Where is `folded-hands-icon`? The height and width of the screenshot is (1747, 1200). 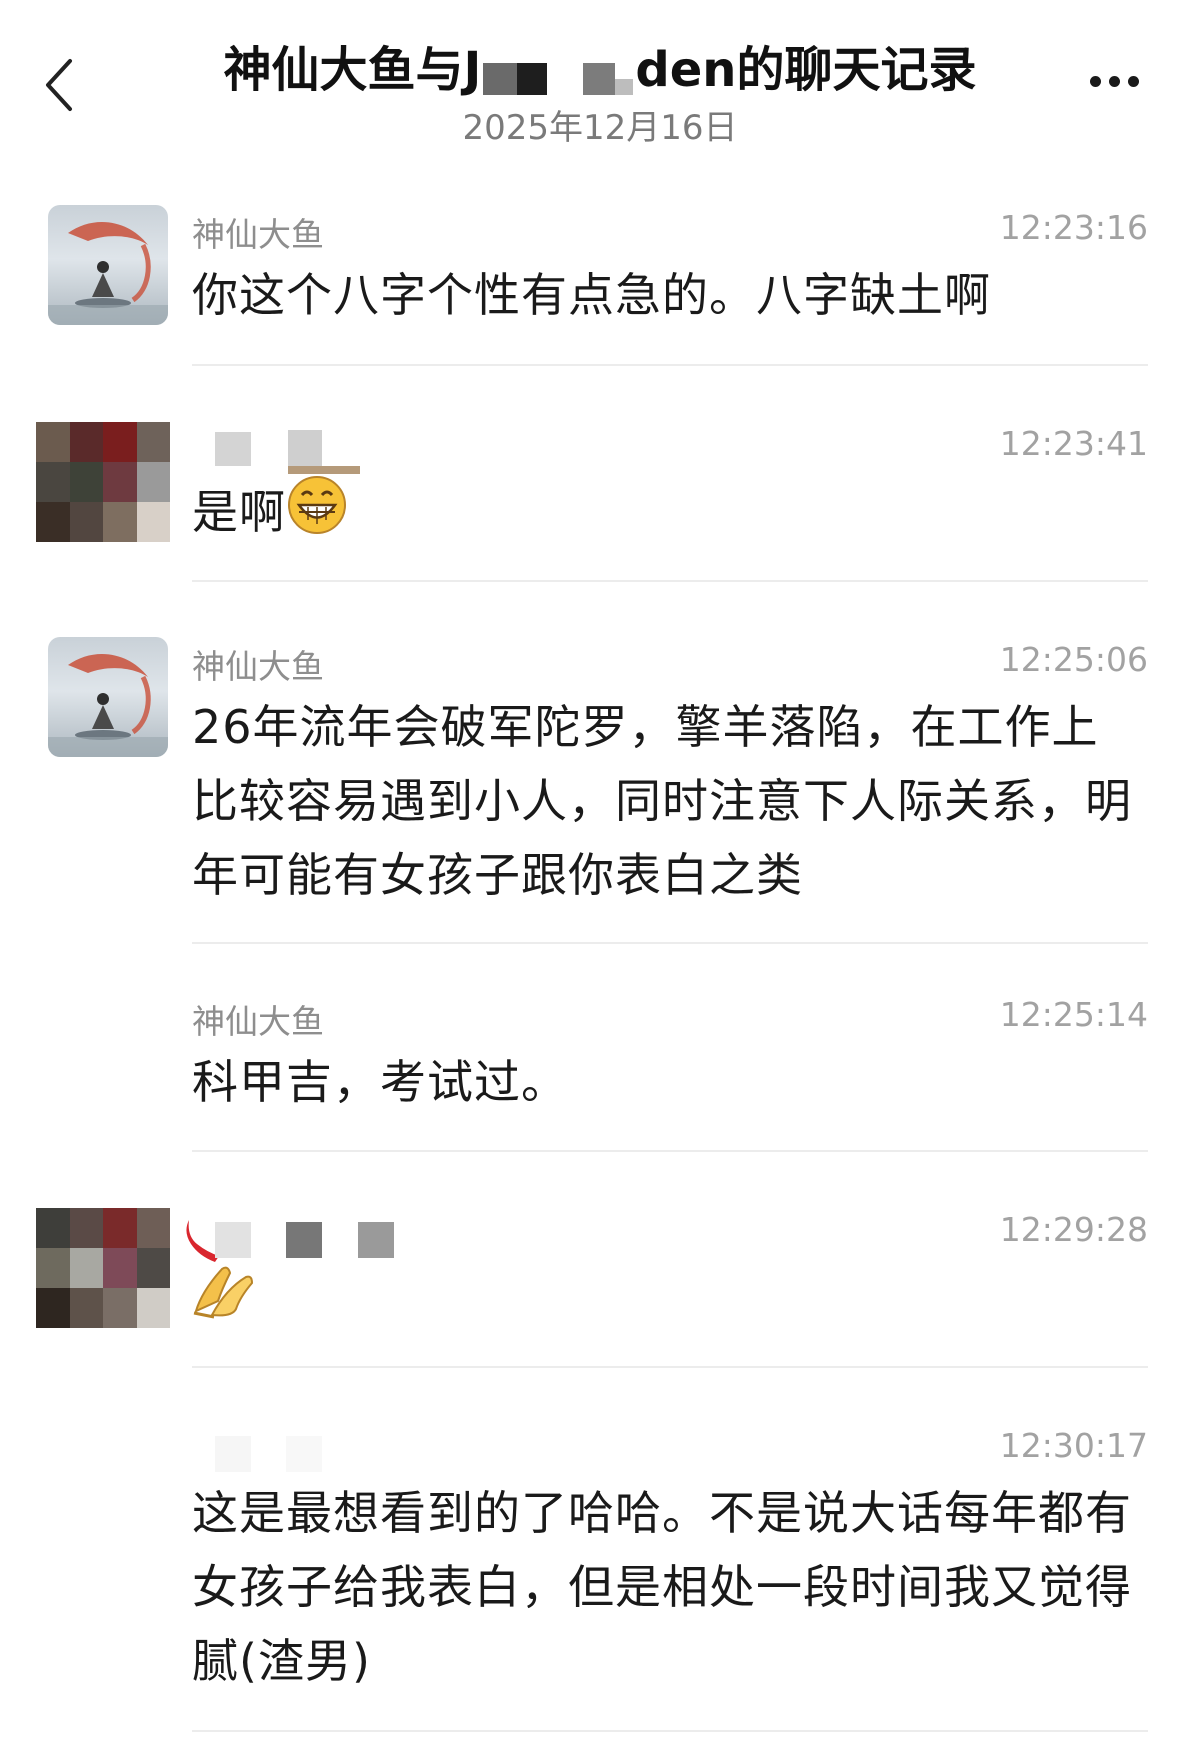 folded-hands-icon is located at coordinates (225, 1300).